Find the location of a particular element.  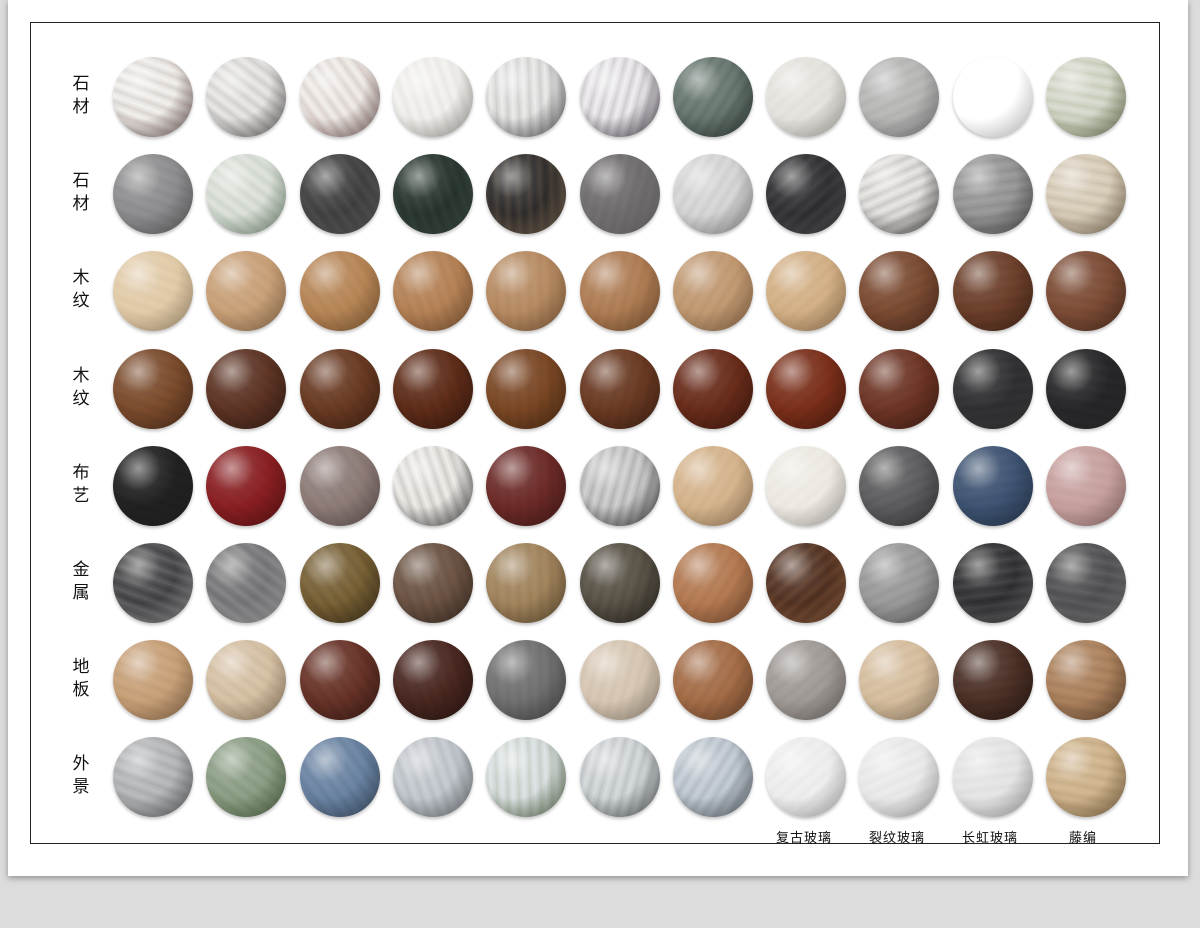

copper-metal-sphere is located at coordinates (712, 583).